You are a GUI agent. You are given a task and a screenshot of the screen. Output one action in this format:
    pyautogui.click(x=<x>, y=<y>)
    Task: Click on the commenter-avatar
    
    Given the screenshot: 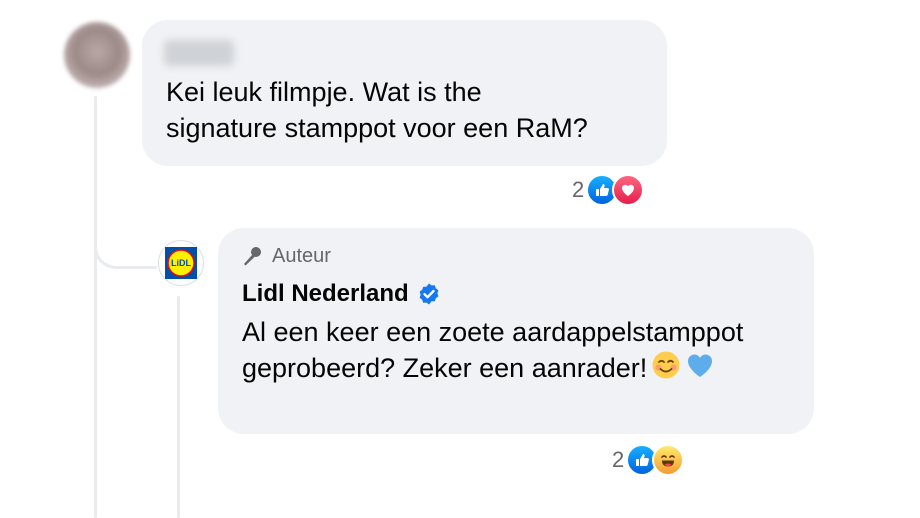 What is the action you would take?
    pyautogui.click(x=97, y=55)
    